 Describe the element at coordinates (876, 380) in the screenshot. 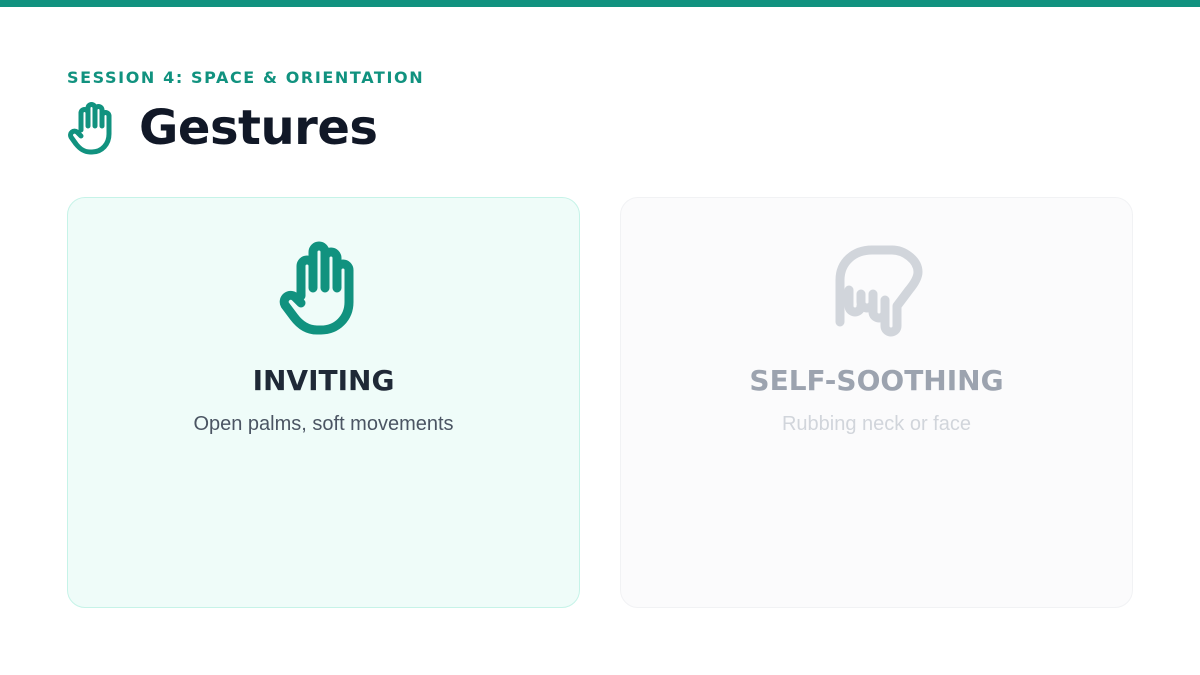

I see `card-title: SELF-SOOTHING` at that location.